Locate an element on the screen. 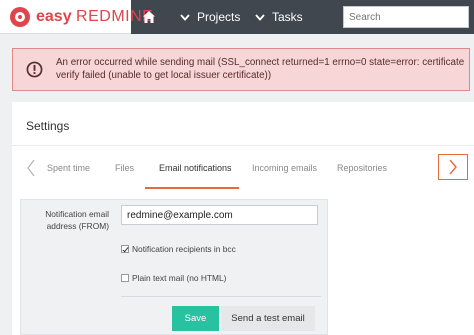 The image size is (474, 335). nav-projects: Projects is located at coordinates (210, 17).